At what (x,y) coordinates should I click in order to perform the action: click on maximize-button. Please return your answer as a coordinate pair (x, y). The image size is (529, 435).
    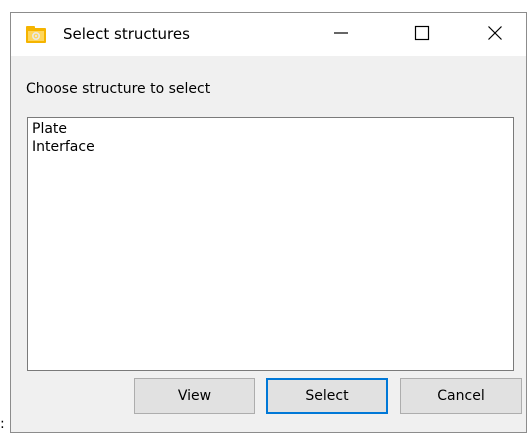
    Looking at the image, I should click on (422, 34).